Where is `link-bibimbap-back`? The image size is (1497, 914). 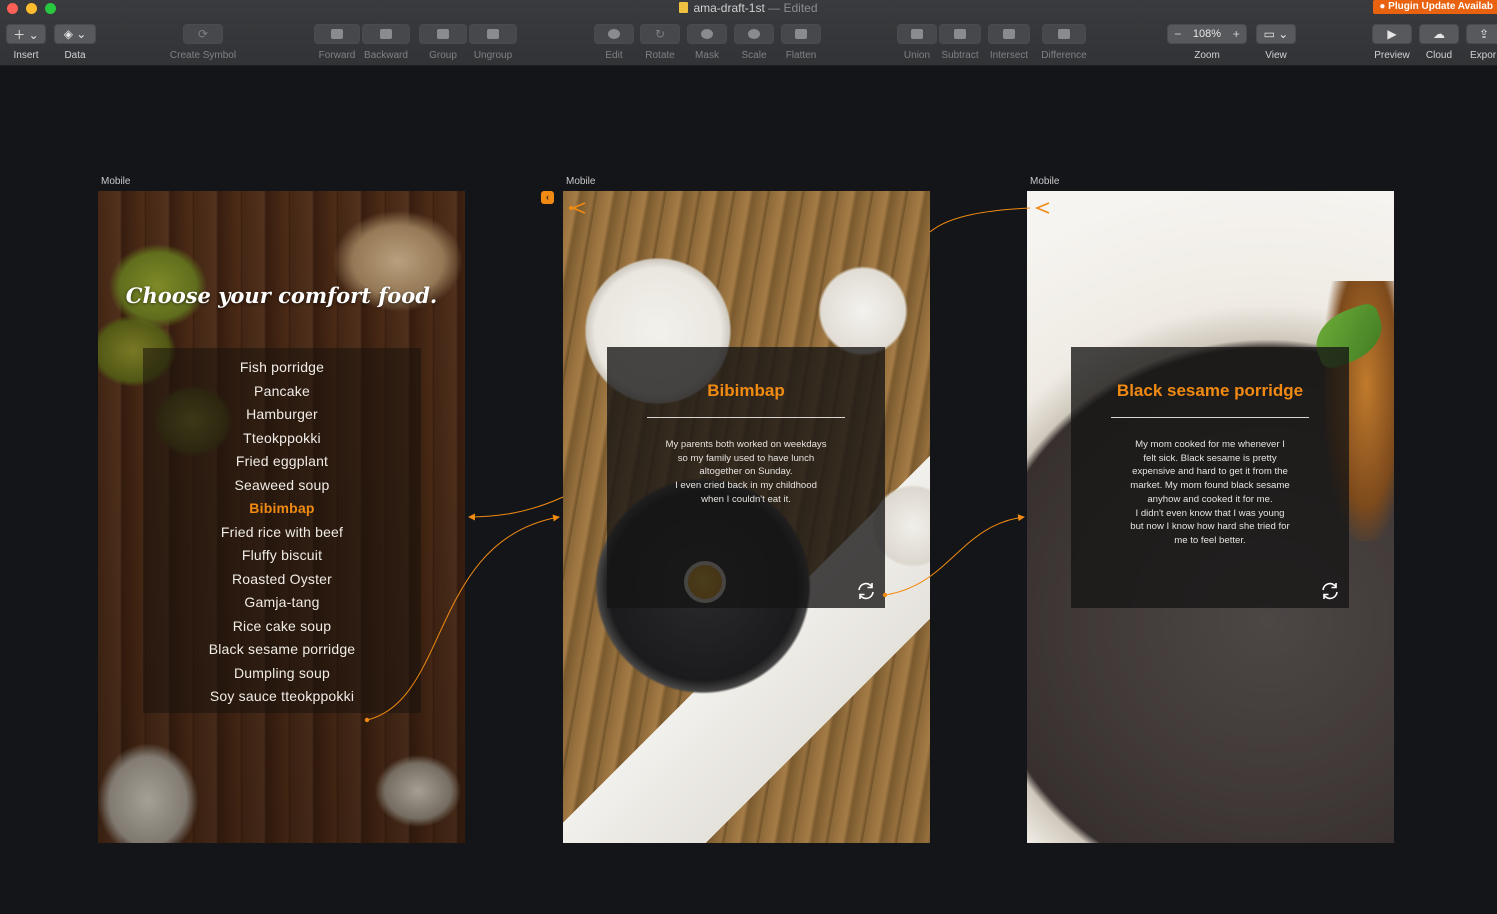 link-bibimbap-back is located at coordinates (516, 508).